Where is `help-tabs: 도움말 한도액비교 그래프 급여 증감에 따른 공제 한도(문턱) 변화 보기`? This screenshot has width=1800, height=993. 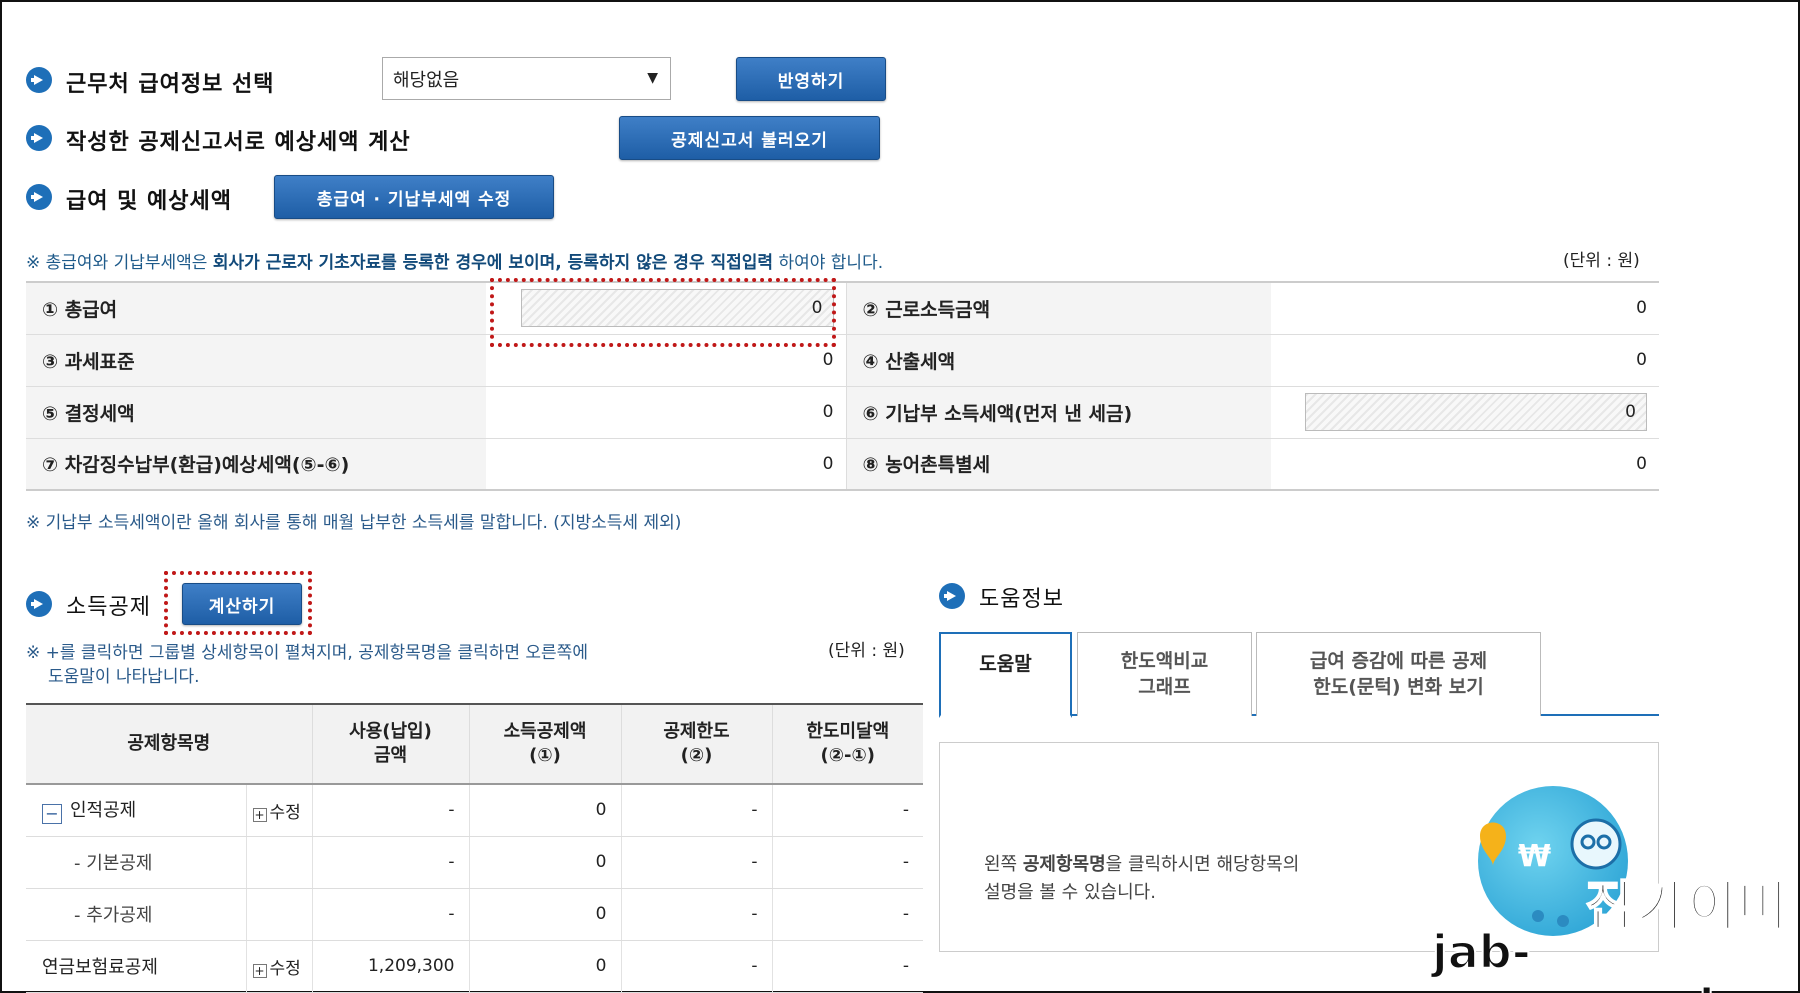 help-tabs: 도움말 한도액비교 그래프 급여 증감에 따른 공제 한도(문턱) 변화 보기 is located at coordinates (1299, 675).